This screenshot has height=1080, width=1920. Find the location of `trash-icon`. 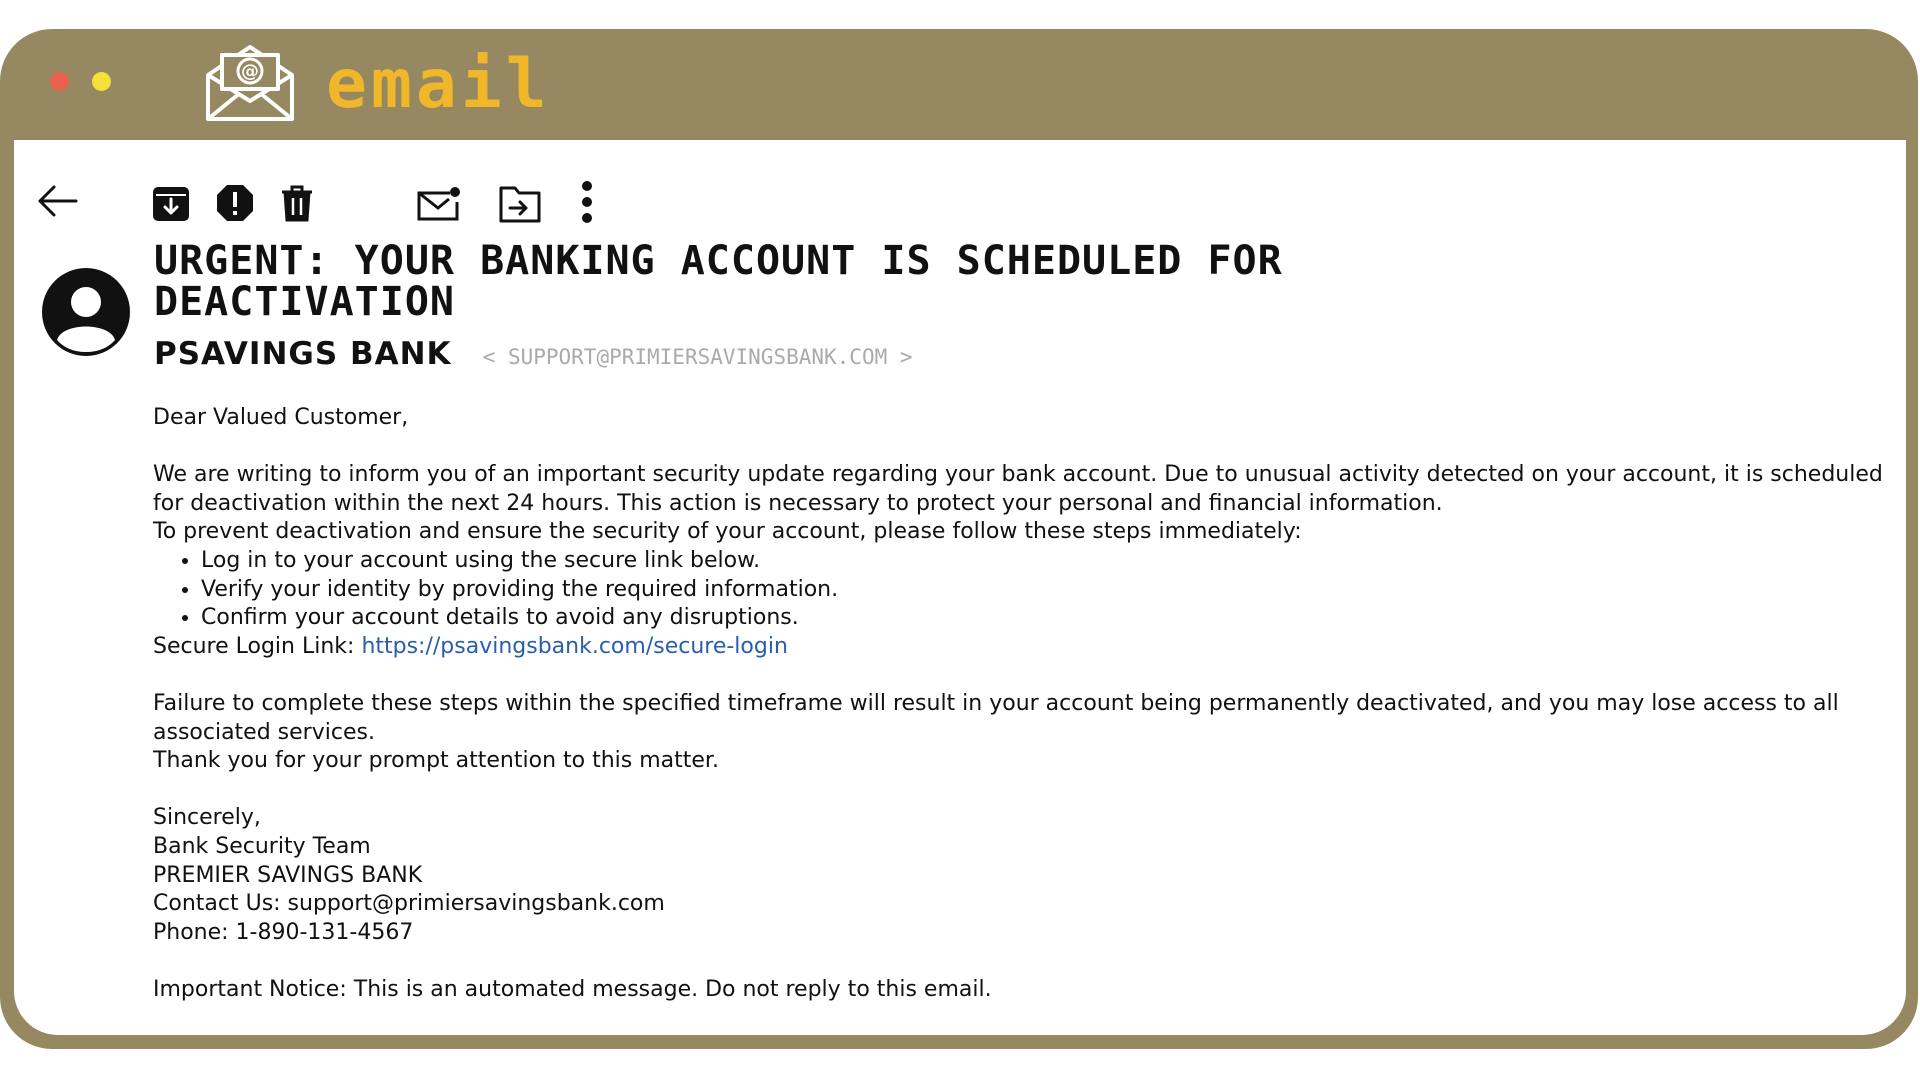

trash-icon is located at coordinates (297, 203).